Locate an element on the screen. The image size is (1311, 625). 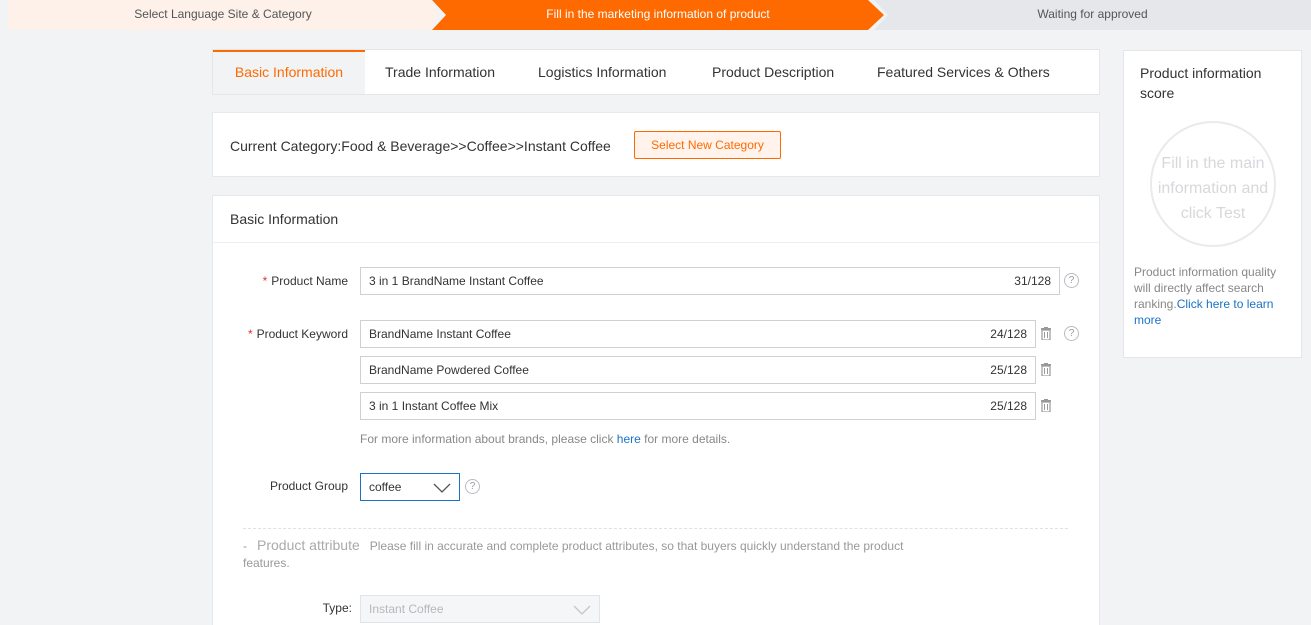
tab-product-description: Product Description is located at coordinates (773, 72).